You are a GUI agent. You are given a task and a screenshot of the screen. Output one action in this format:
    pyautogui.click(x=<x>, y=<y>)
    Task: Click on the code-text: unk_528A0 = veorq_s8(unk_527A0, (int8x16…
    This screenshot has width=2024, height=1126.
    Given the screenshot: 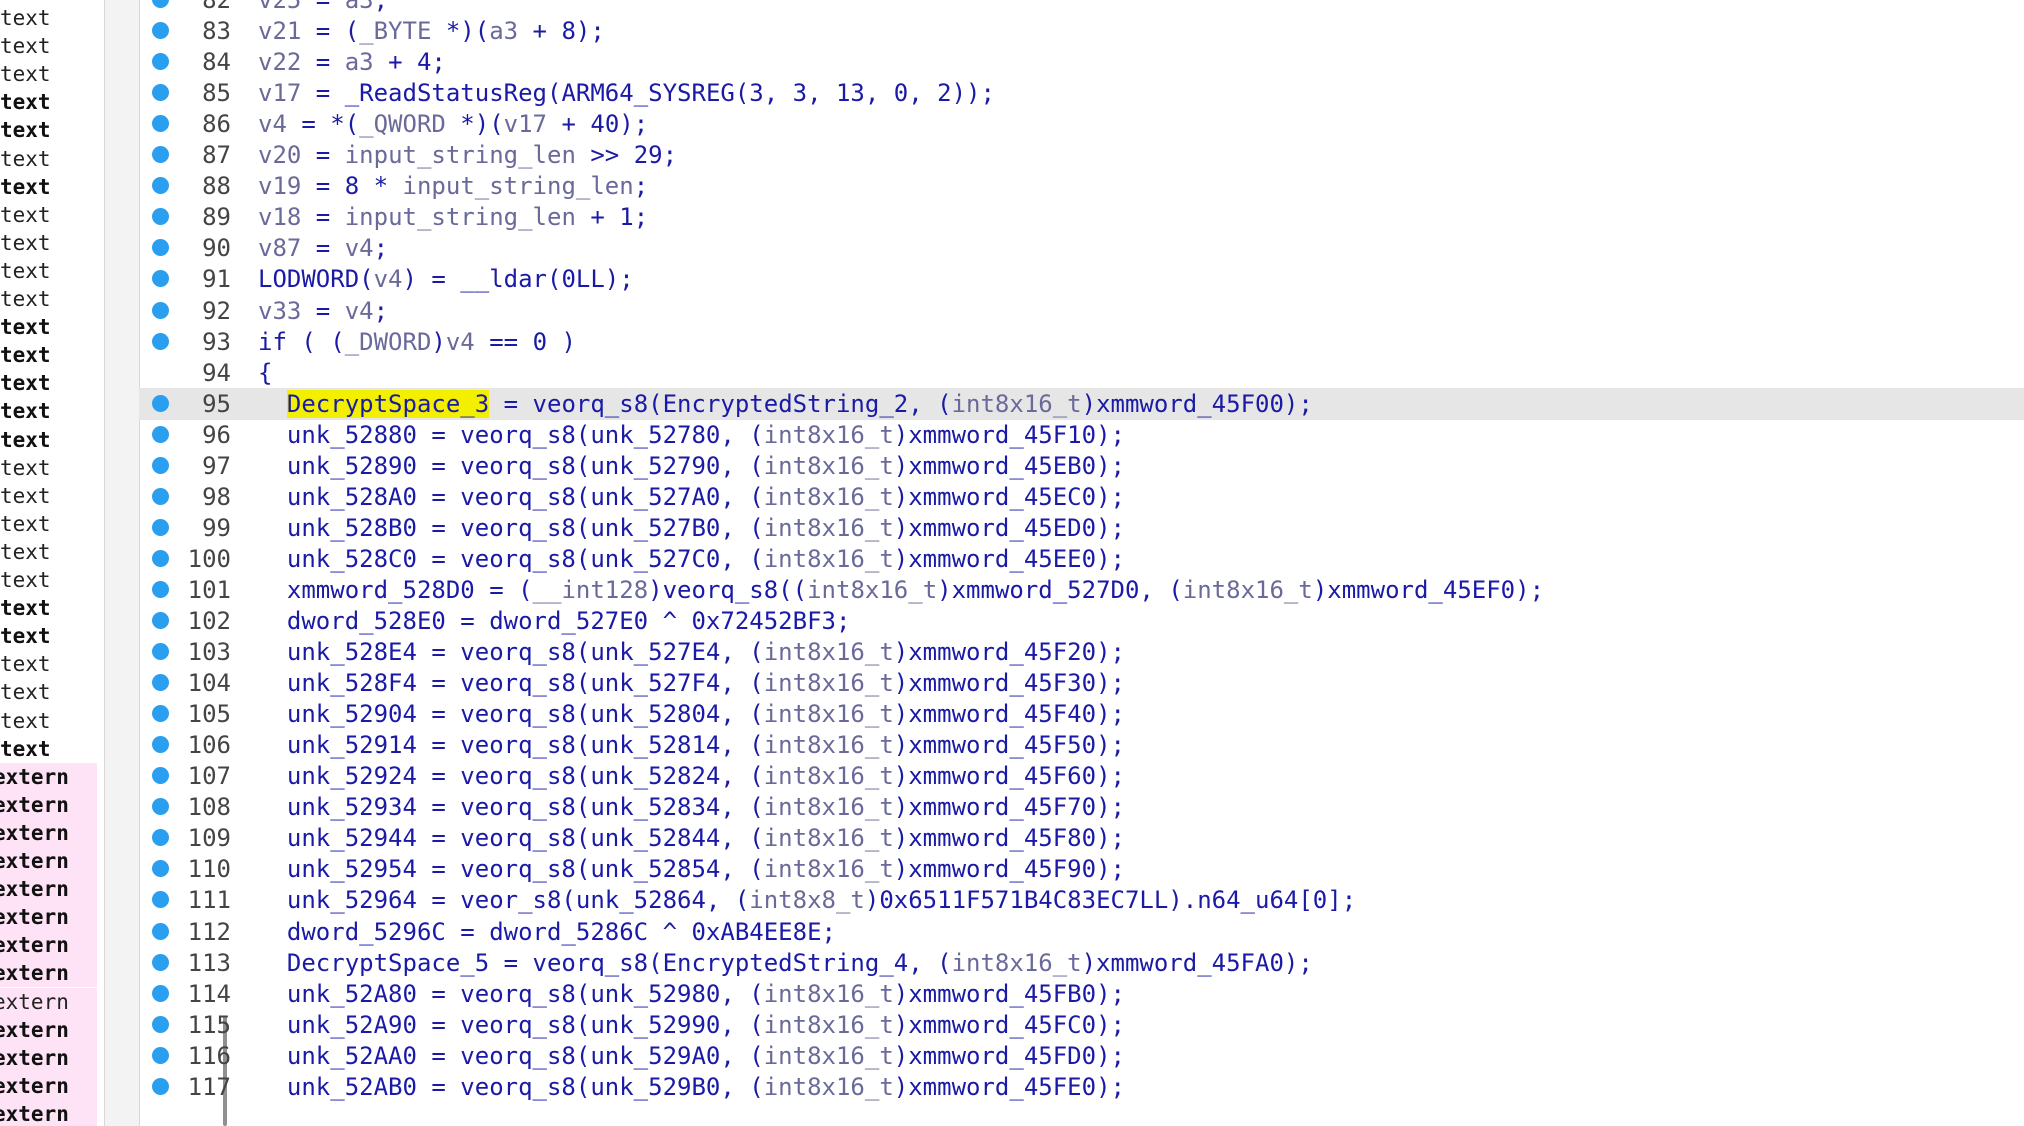 What is the action you would take?
    pyautogui.click(x=691, y=497)
    